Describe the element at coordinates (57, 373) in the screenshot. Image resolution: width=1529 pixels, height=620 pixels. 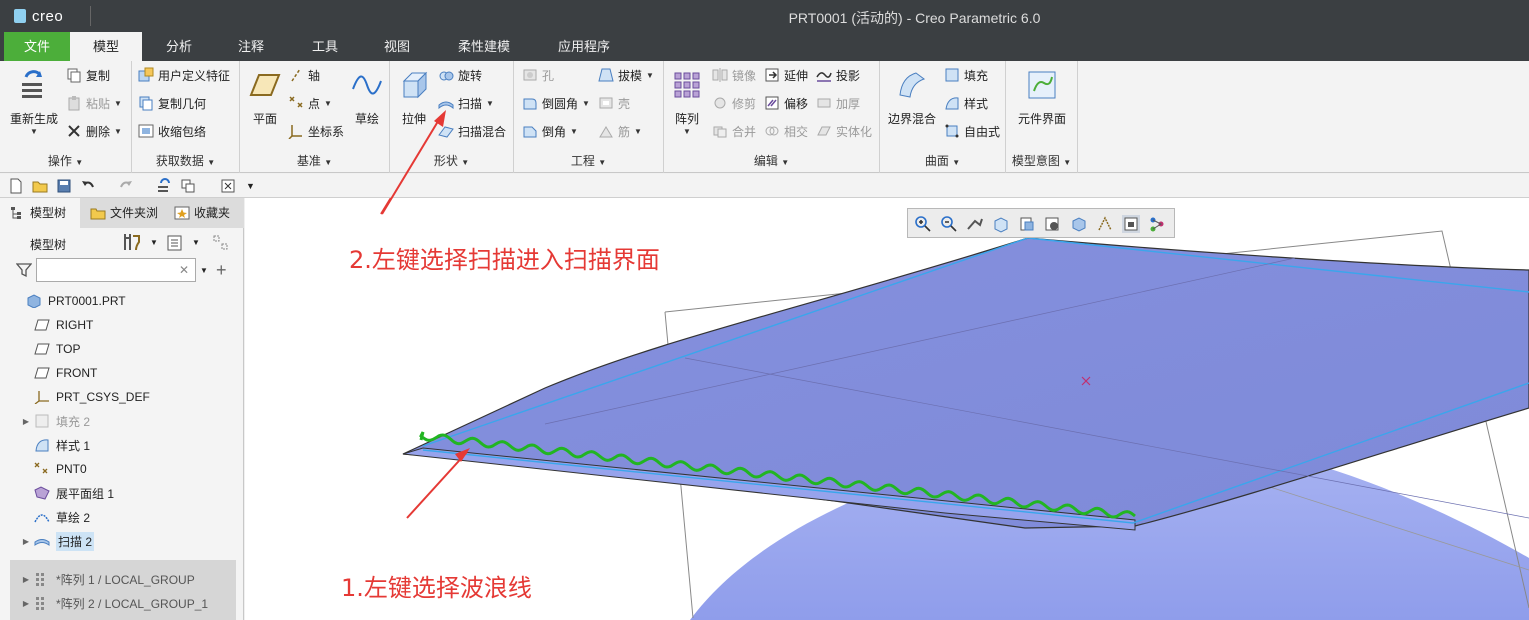
I see `tree-node-front-plane: FRONT` at that location.